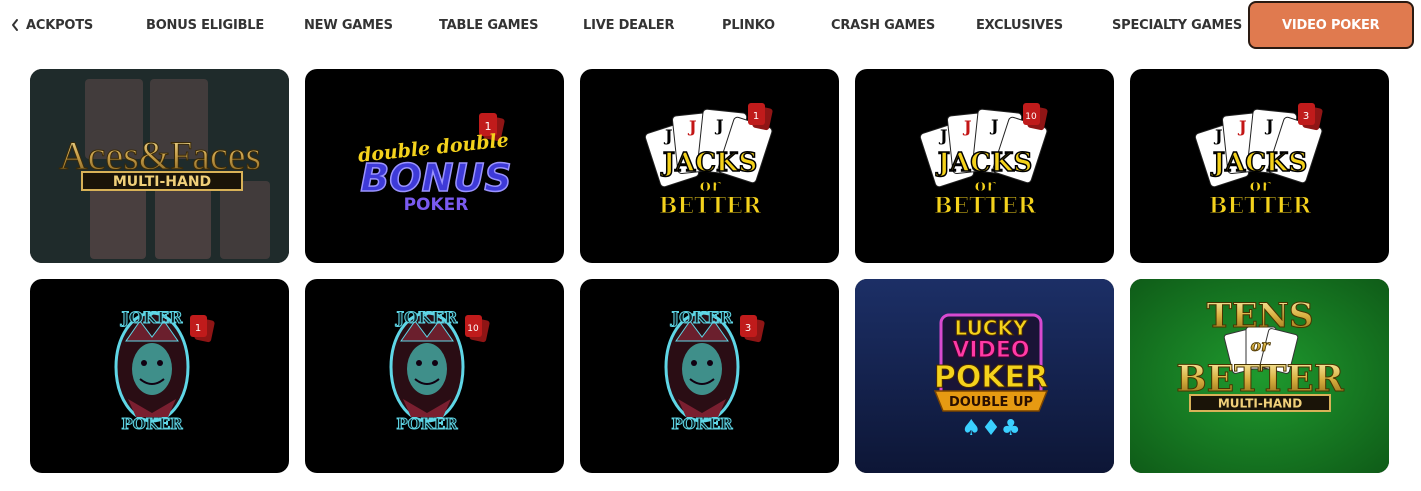 This screenshot has height=491, width=1421. I want to click on game-tile-double-double-bonus: 1 double double BONUS POKER, so click(434, 166).